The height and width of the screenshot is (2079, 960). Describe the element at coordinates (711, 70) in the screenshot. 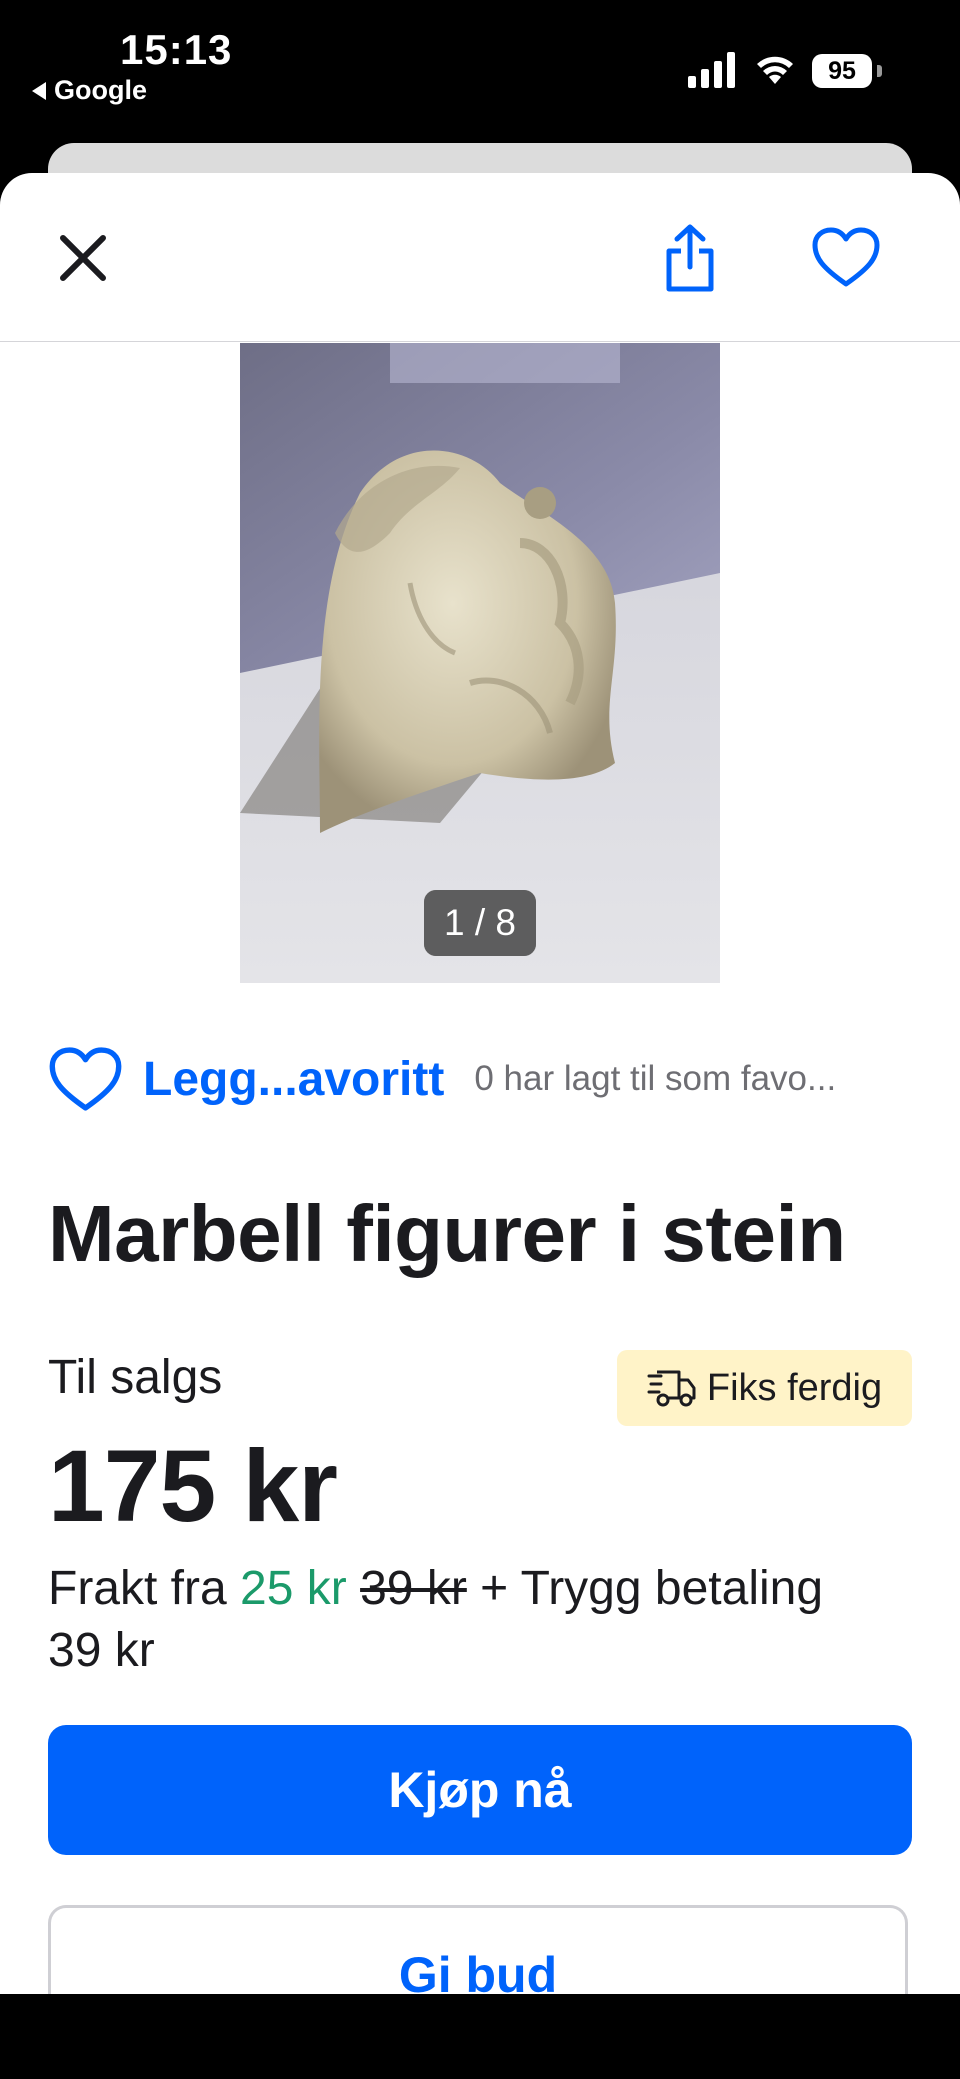

I see `cellular-signal-icon` at that location.